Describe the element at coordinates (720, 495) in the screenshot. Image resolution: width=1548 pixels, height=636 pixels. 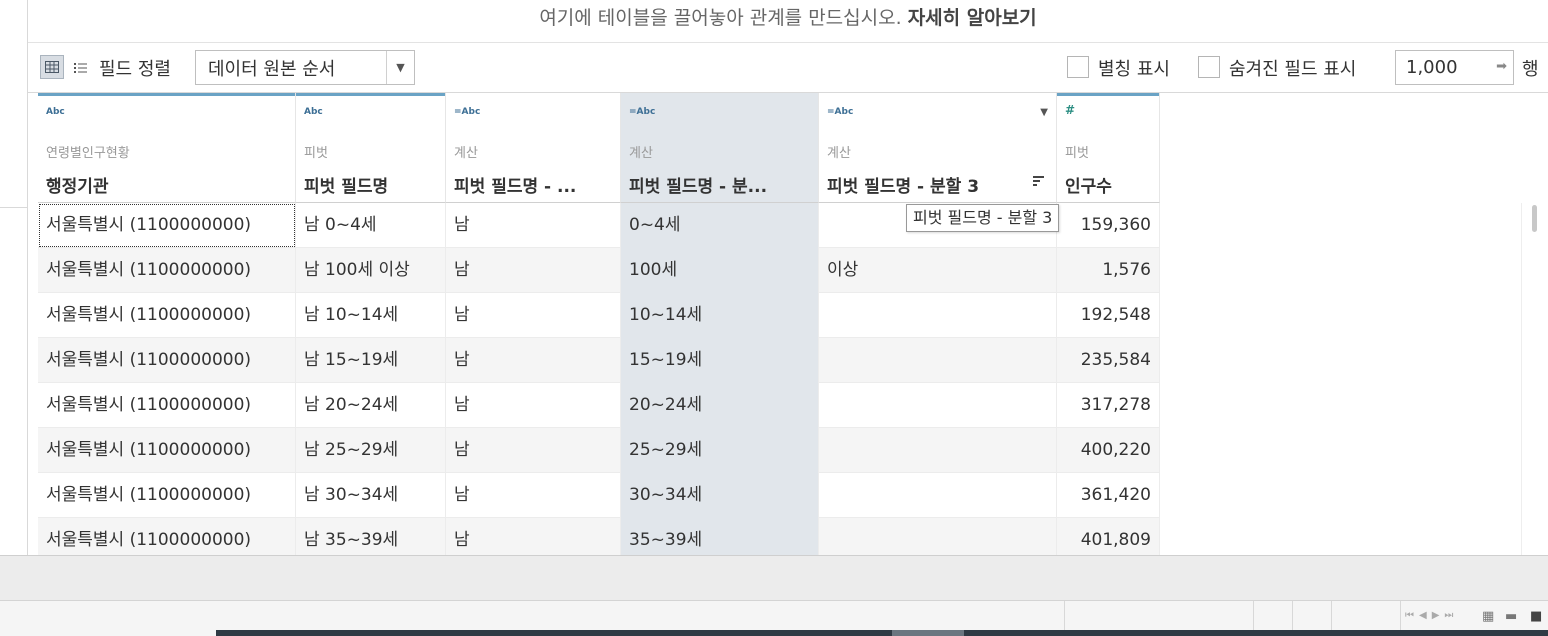
I see `cell-split-2: 30~34세` at that location.